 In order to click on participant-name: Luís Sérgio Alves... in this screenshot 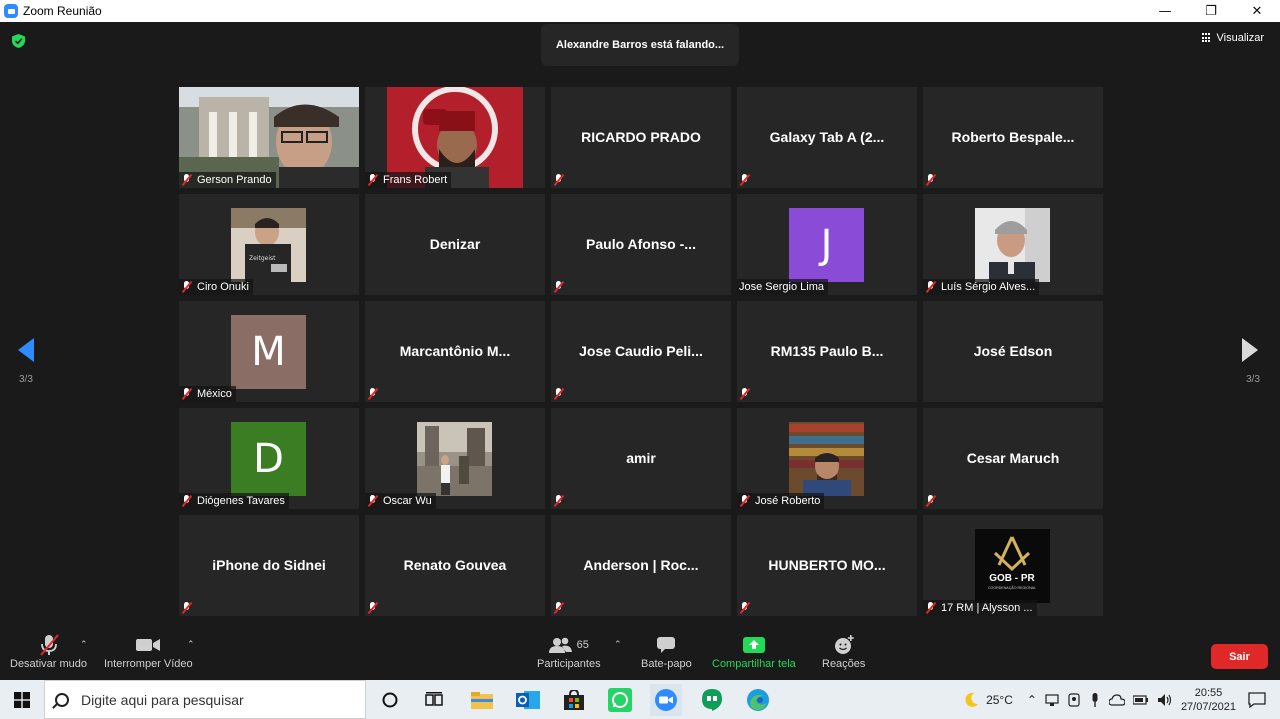, I will do `click(988, 287)`.